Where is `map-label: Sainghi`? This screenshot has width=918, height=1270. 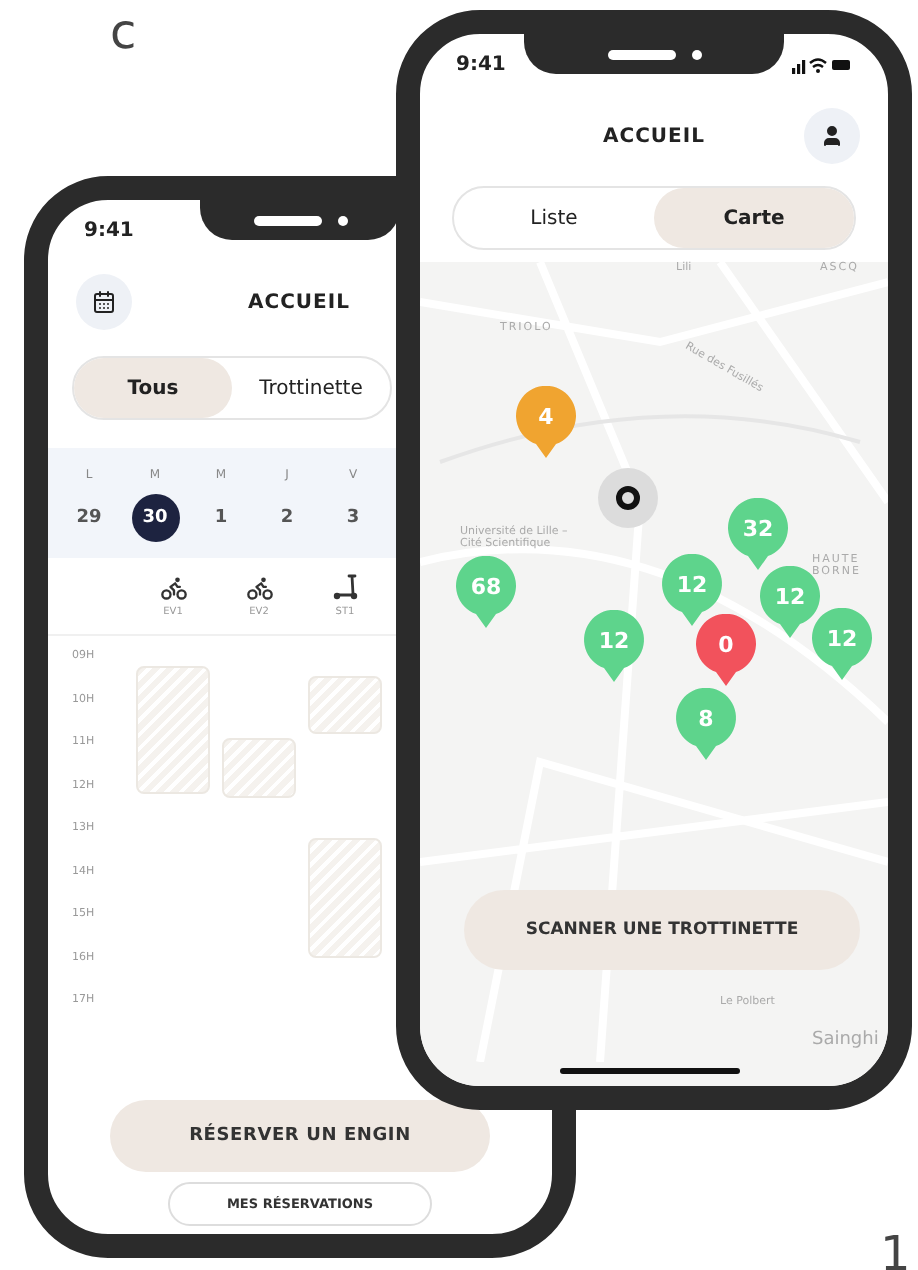 map-label: Sainghi is located at coordinates (845, 1040).